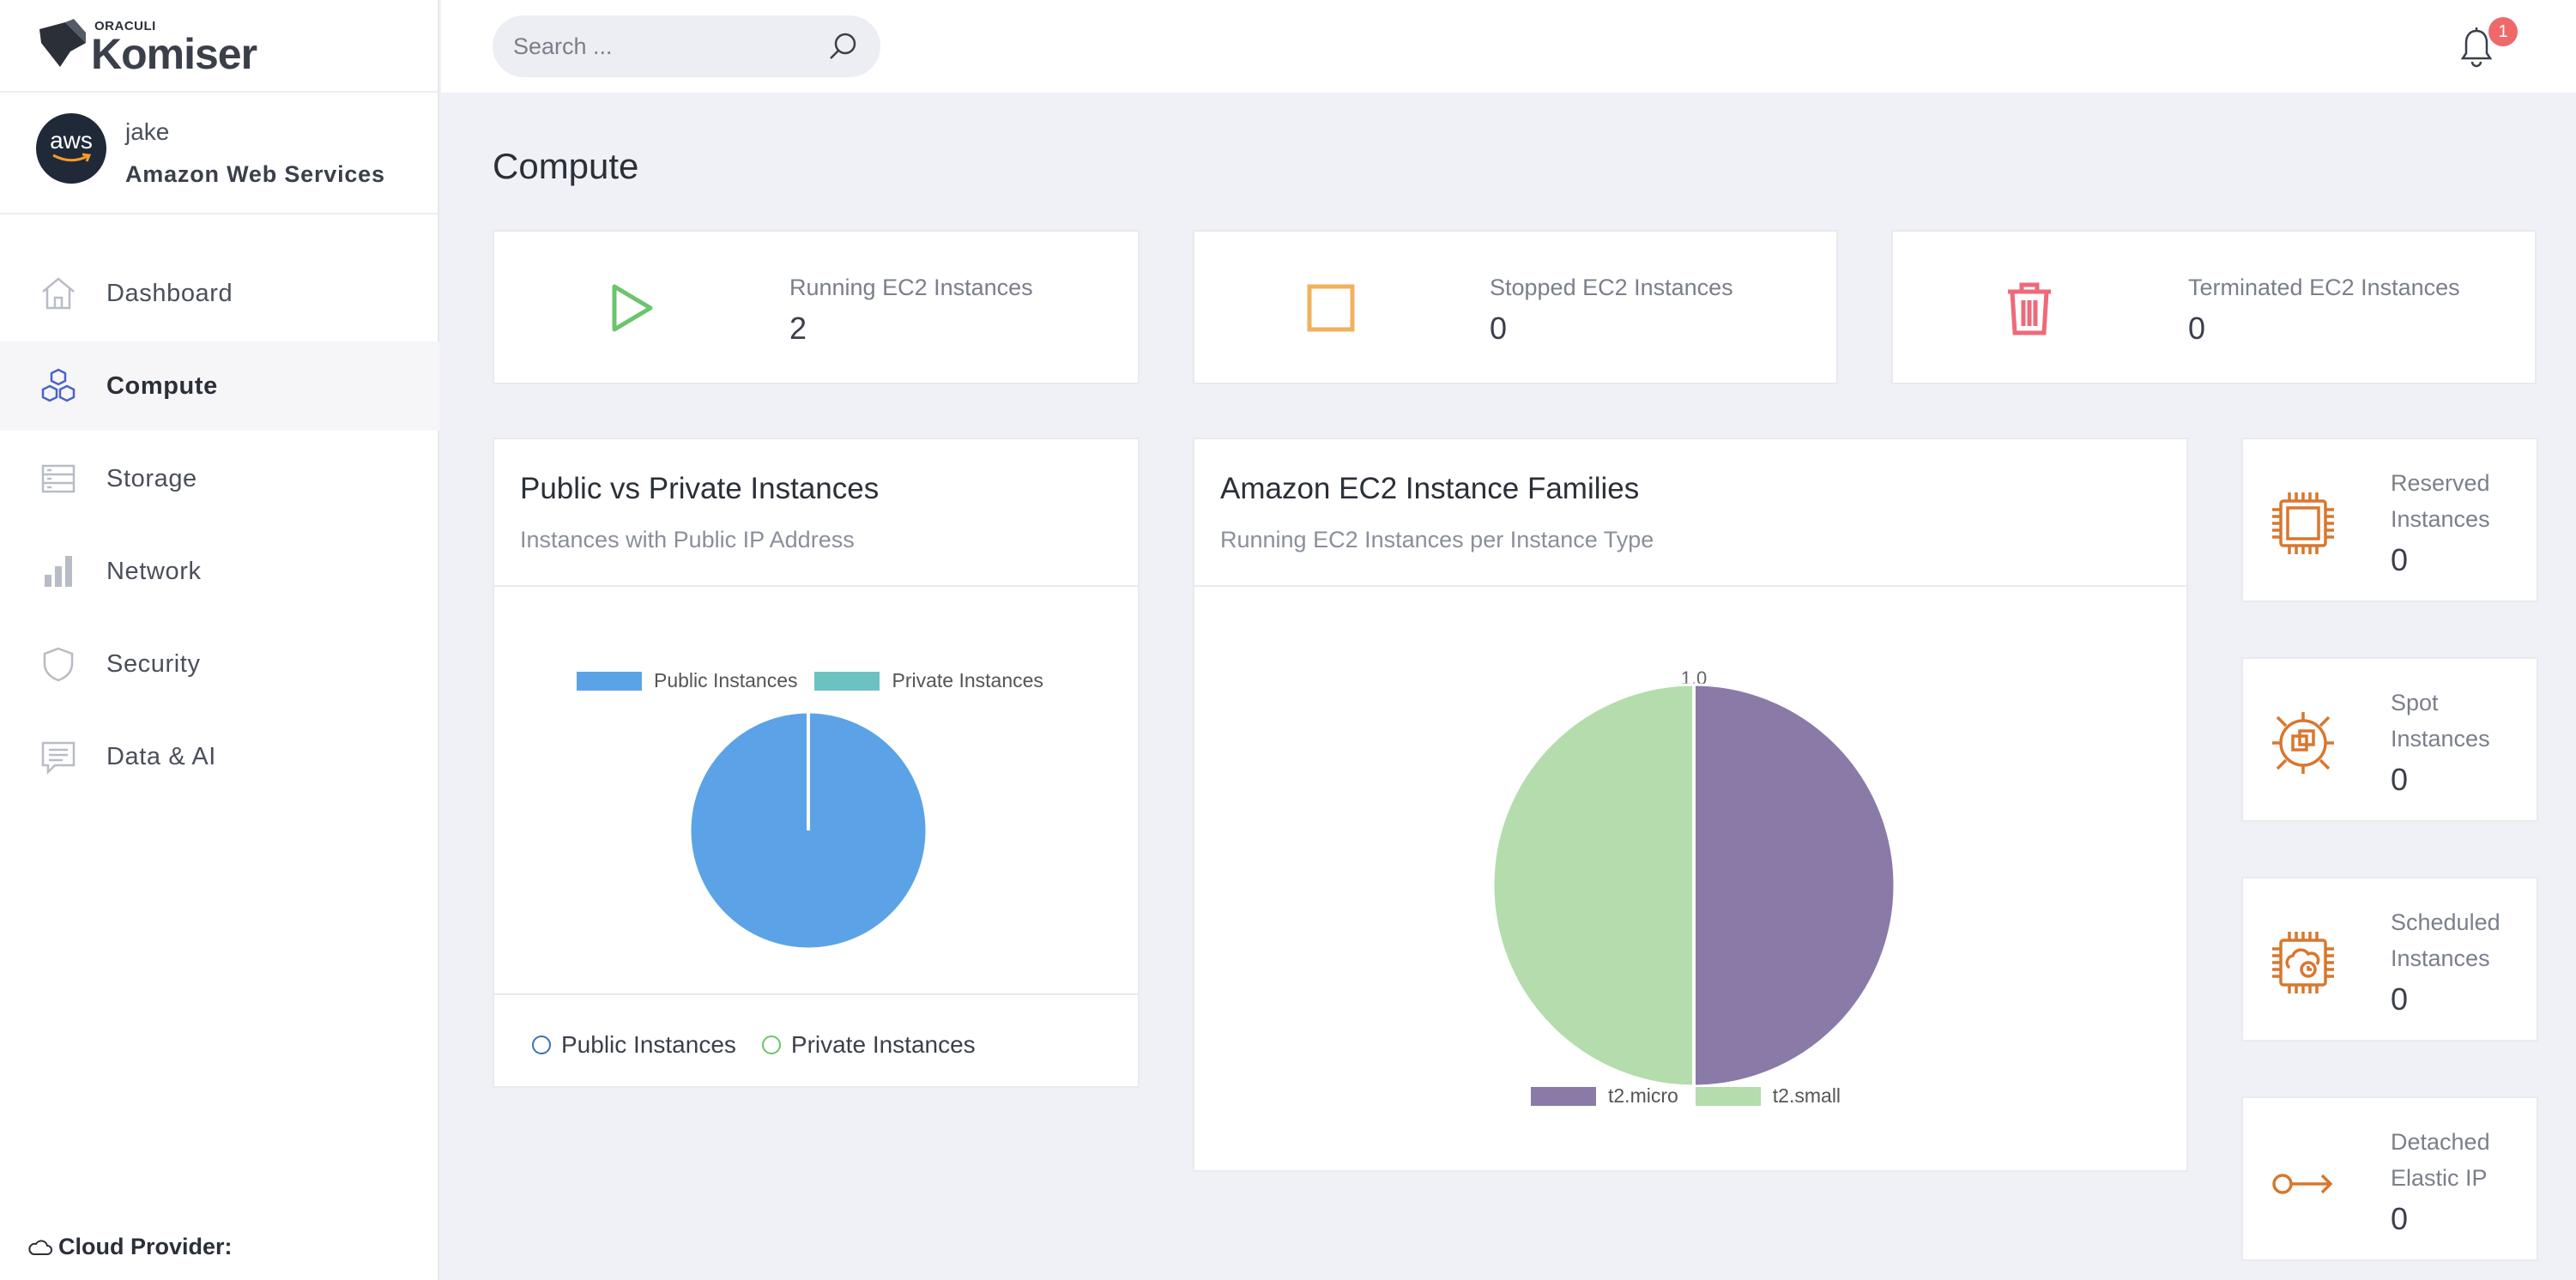  I want to click on topbar: 1, so click(1508, 46).